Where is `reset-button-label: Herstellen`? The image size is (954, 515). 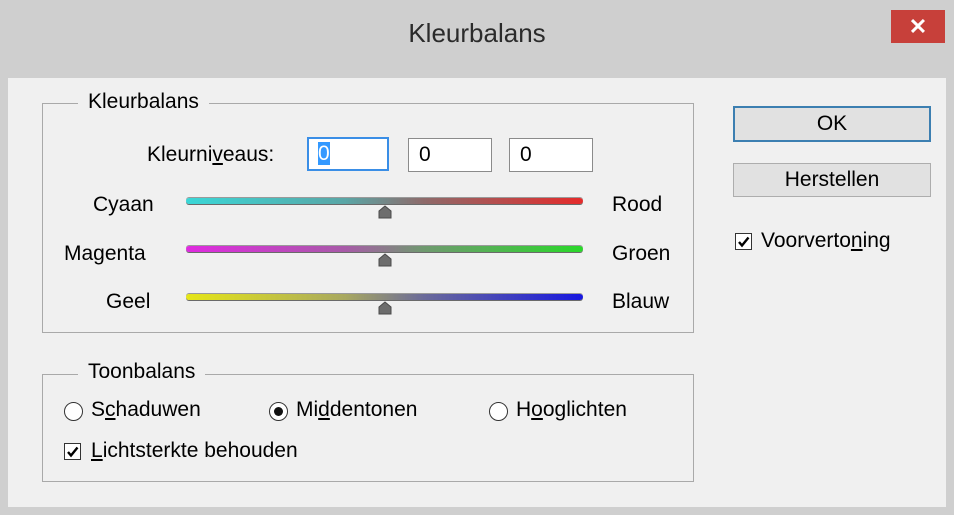 reset-button-label: Herstellen is located at coordinates (832, 179).